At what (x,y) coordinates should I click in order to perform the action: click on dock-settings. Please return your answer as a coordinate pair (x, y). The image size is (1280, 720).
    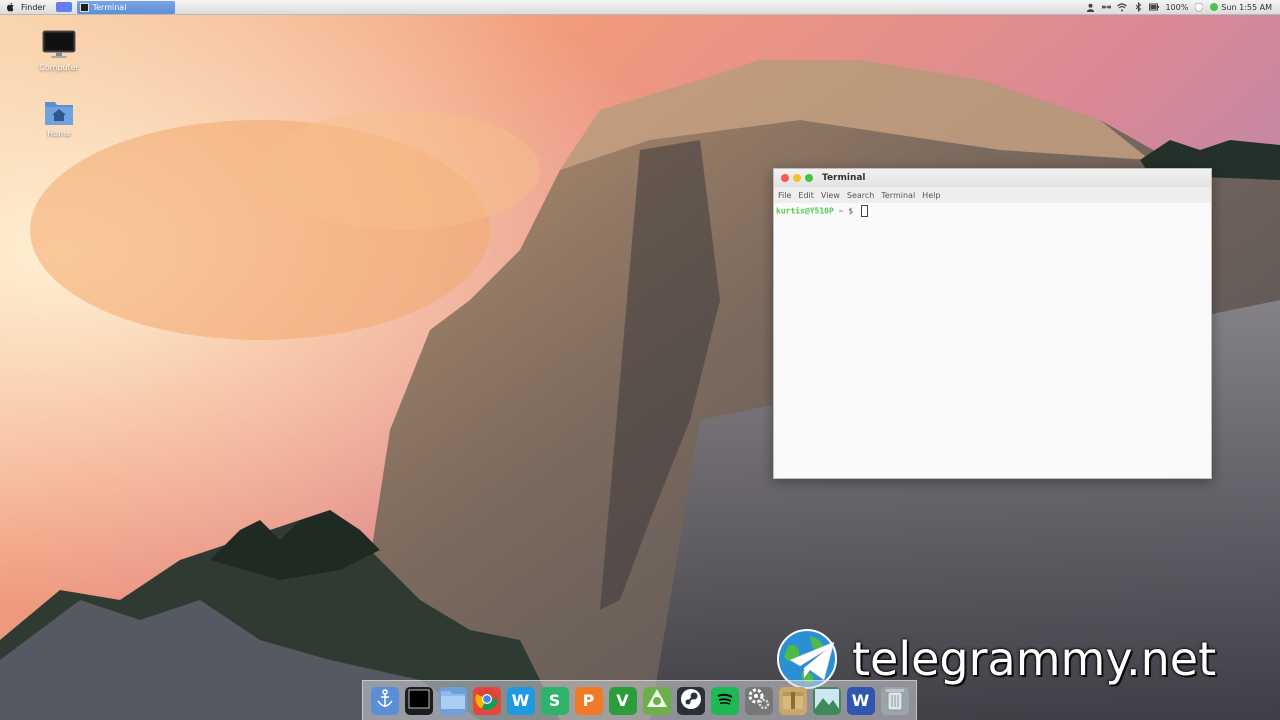
    Looking at the image, I should click on (758, 700).